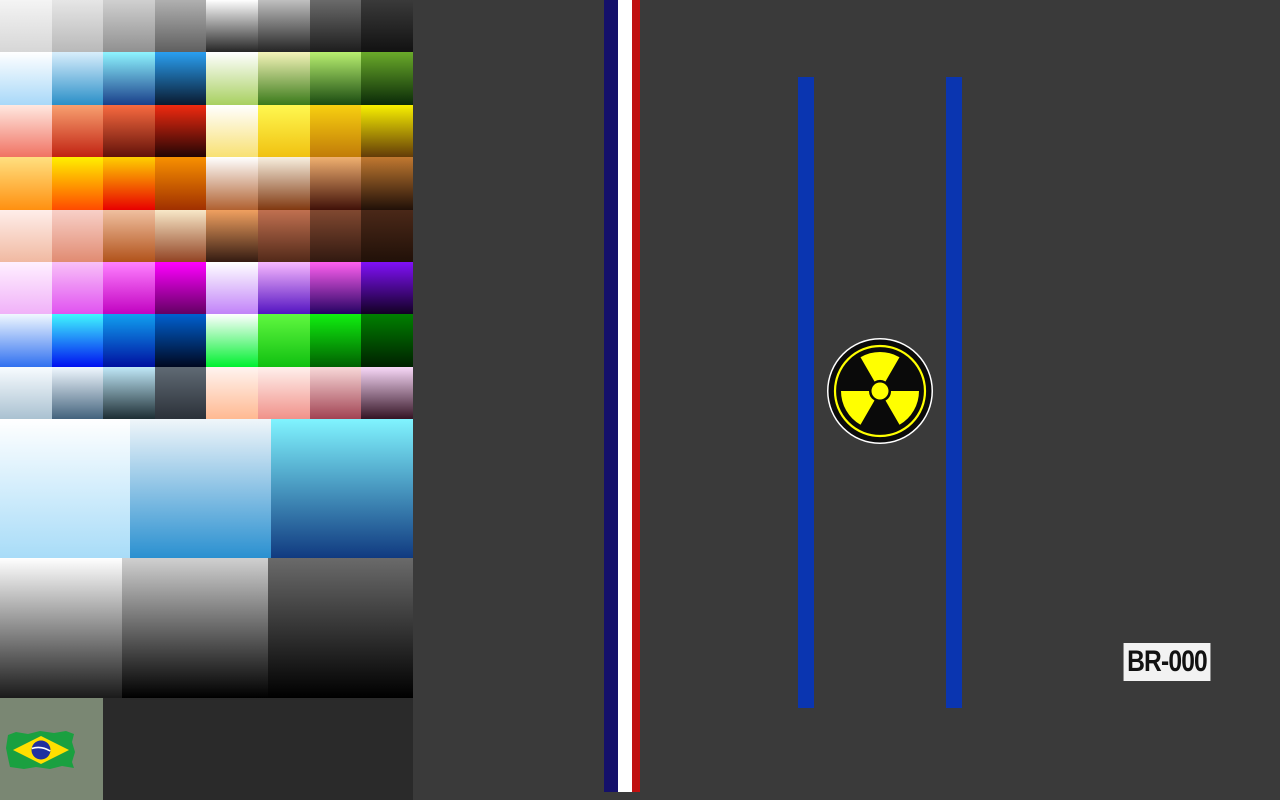 Image resolution: width=1280 pixels, height=800 pixels. What do you see at coordinates (880, 391) in the screenshot?
I see `radiation-hazard-icon` at bounding box center [880, 391].